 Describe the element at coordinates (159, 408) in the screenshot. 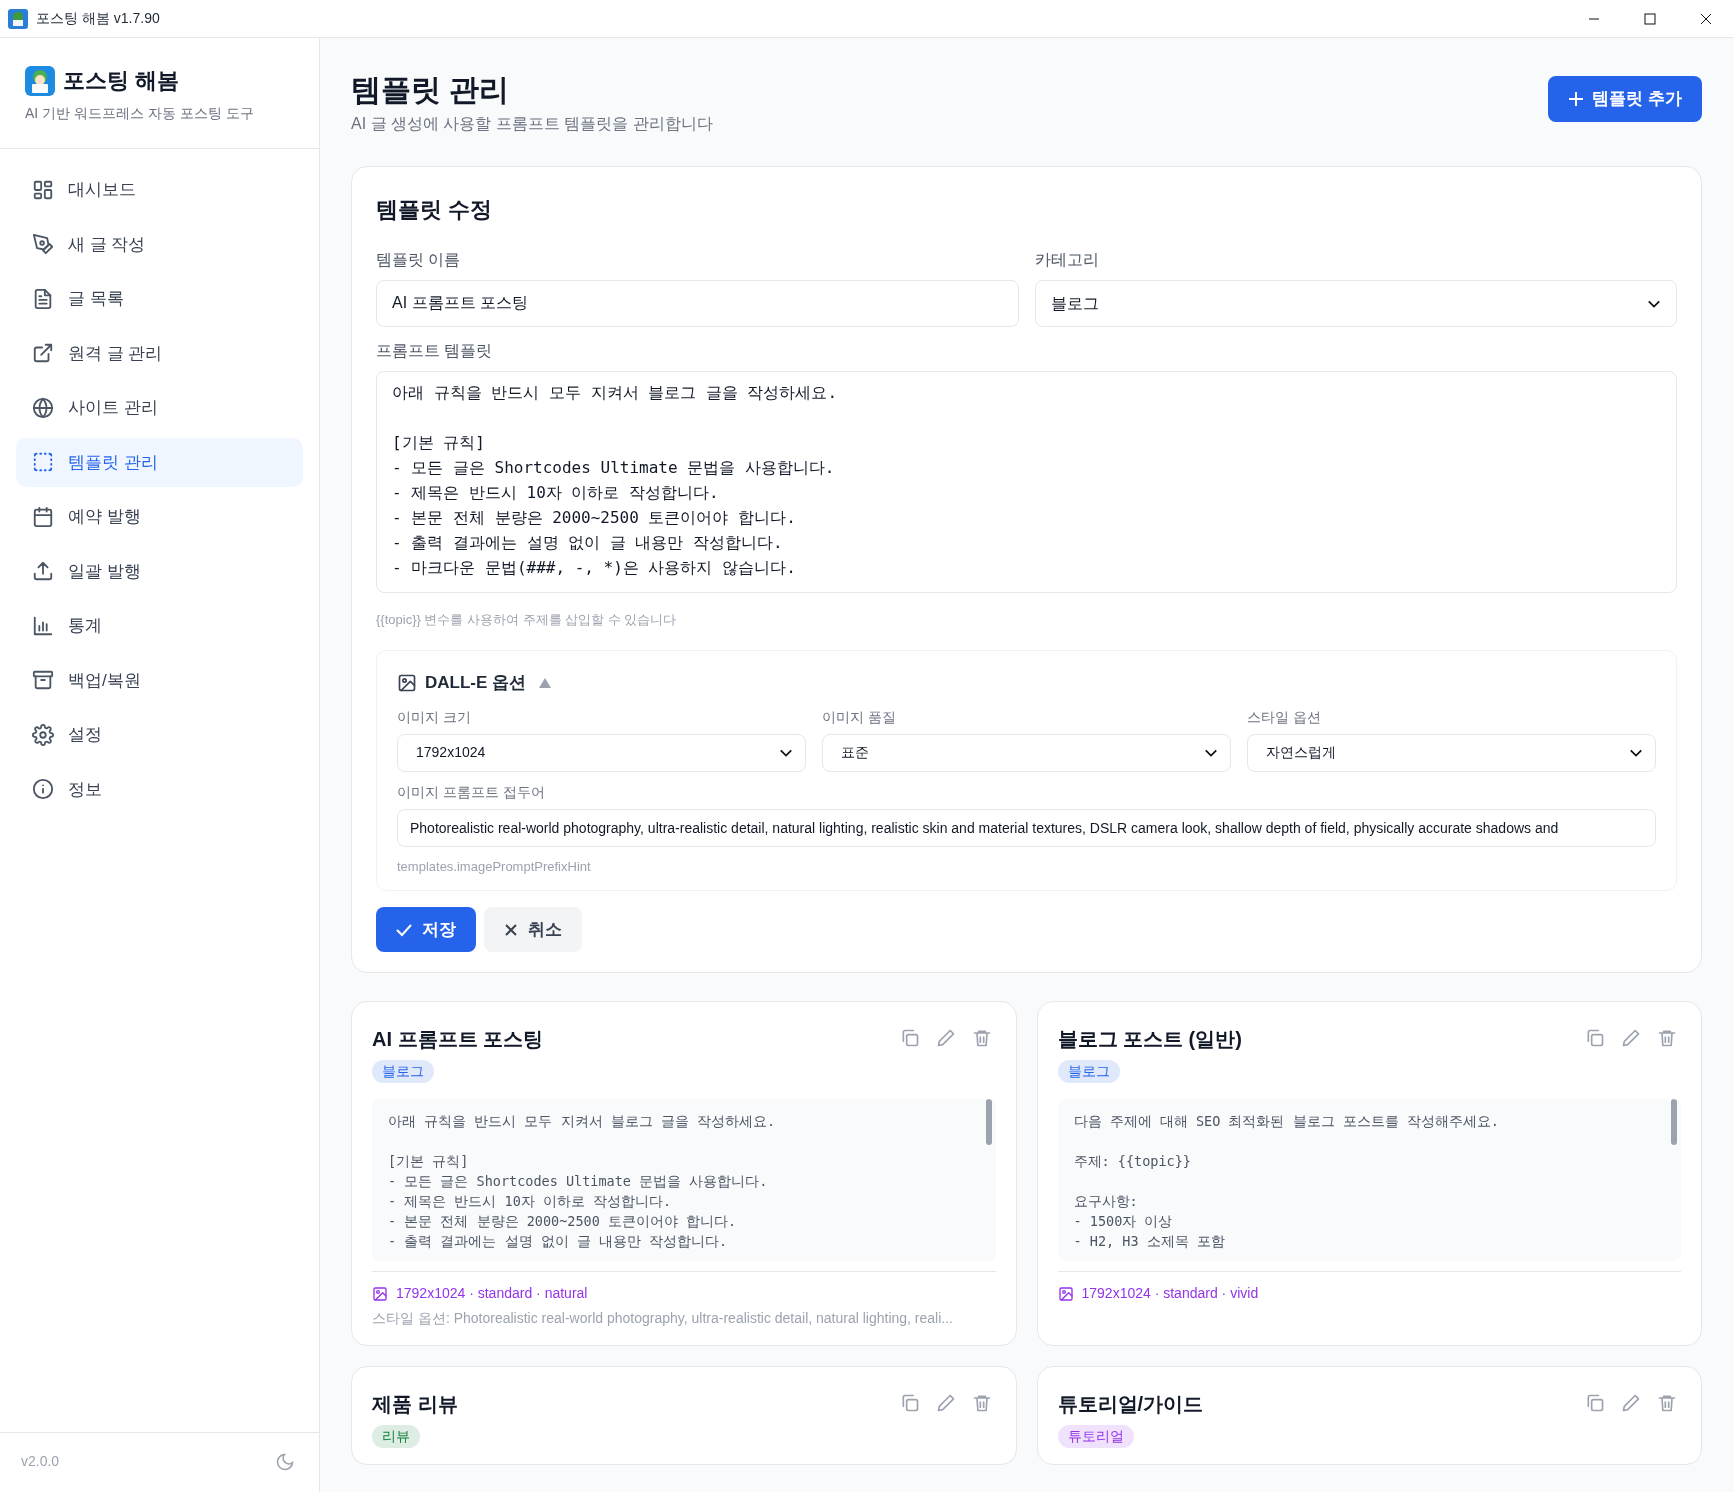

I see `sidebar-item: 사이트 관리` at that location.